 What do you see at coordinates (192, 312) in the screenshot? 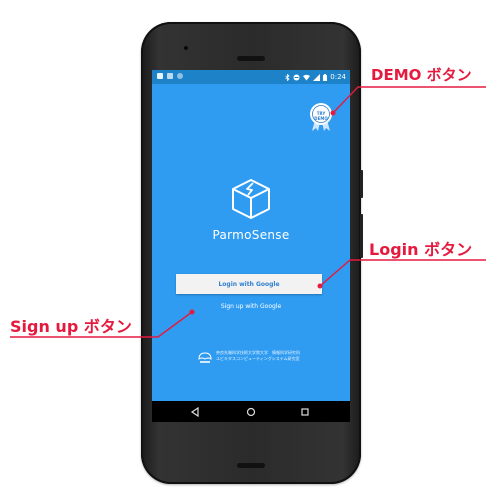
I see `signup-callout-dot` at bounding box center [192, 312].